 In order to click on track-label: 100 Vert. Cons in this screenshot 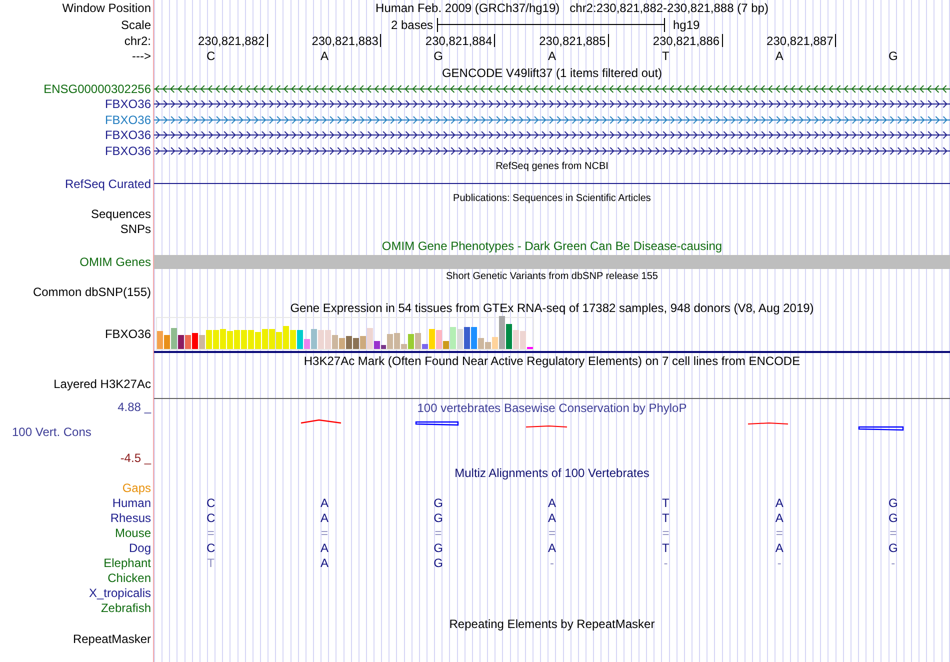, I will do `click(52, 432)`.